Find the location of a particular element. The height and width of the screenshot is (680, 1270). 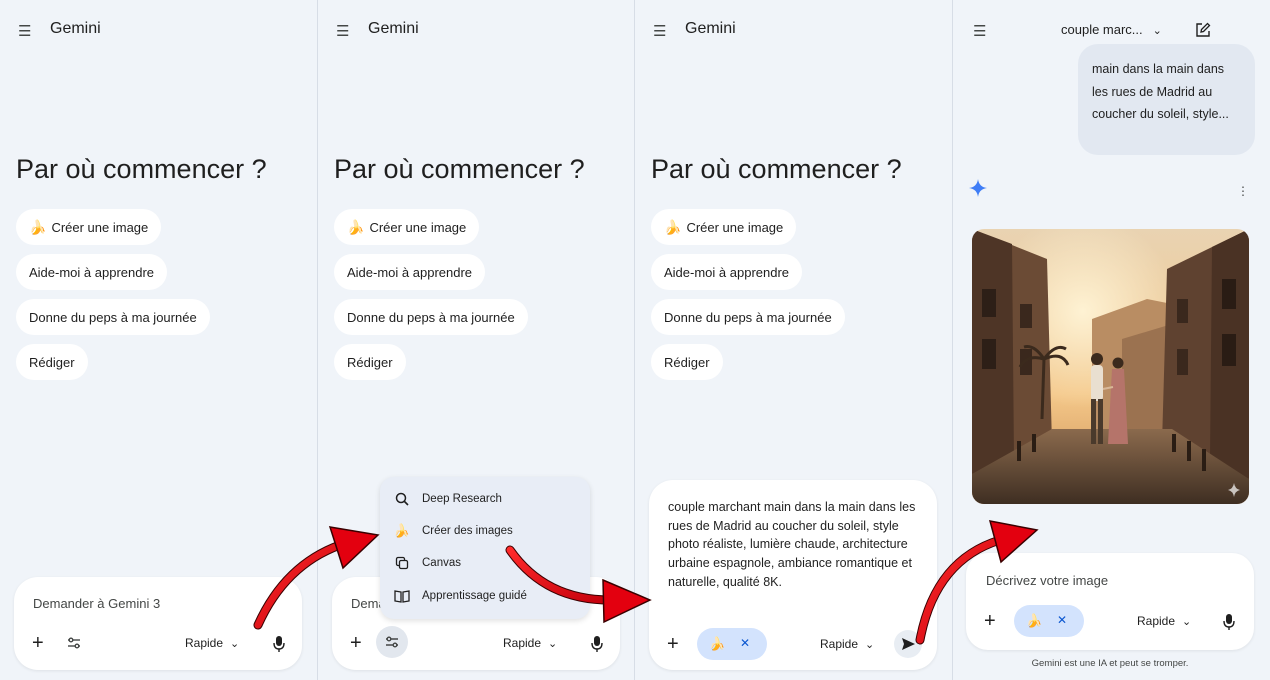

generated-image is located at coordinates (1110, 366).